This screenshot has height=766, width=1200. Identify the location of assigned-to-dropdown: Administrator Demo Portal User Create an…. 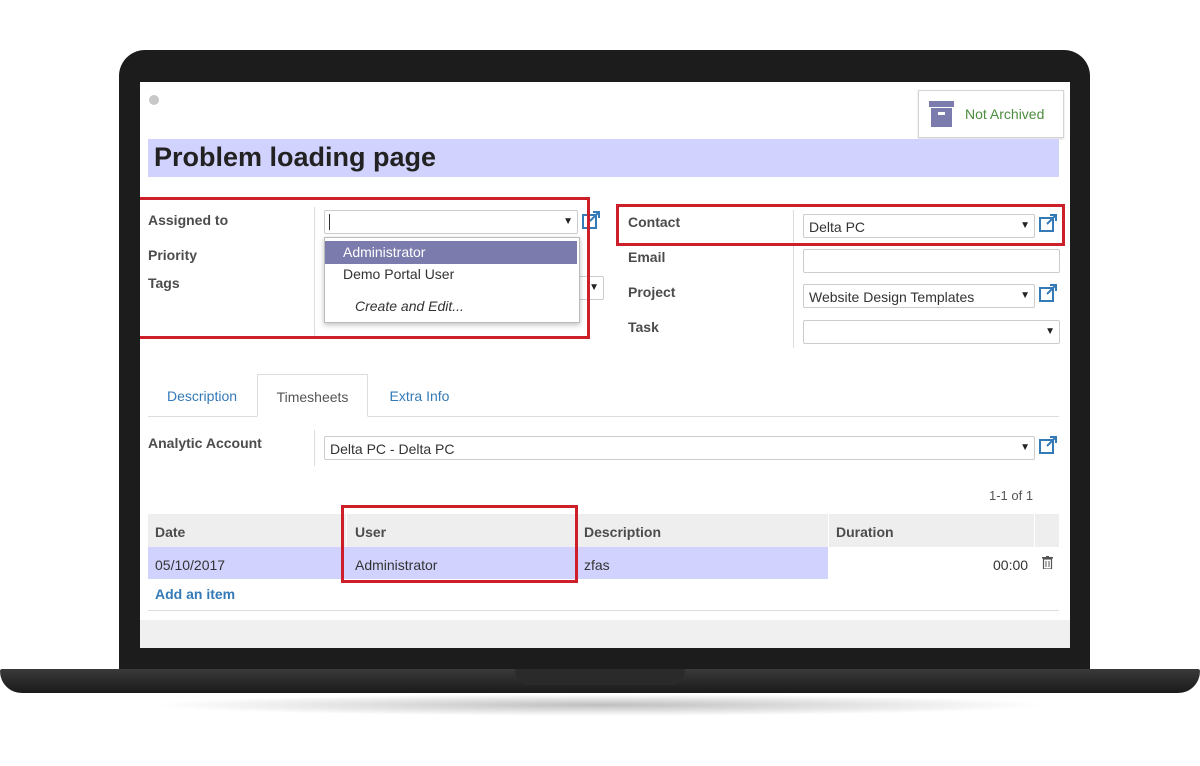
(452, 280).